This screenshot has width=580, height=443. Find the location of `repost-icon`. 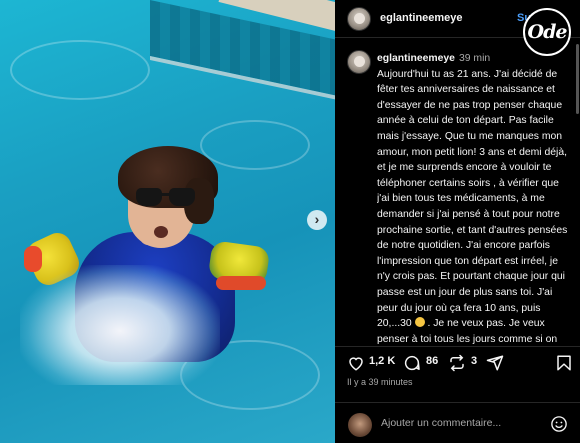

repost-icon is located at coordinates (457, 363).